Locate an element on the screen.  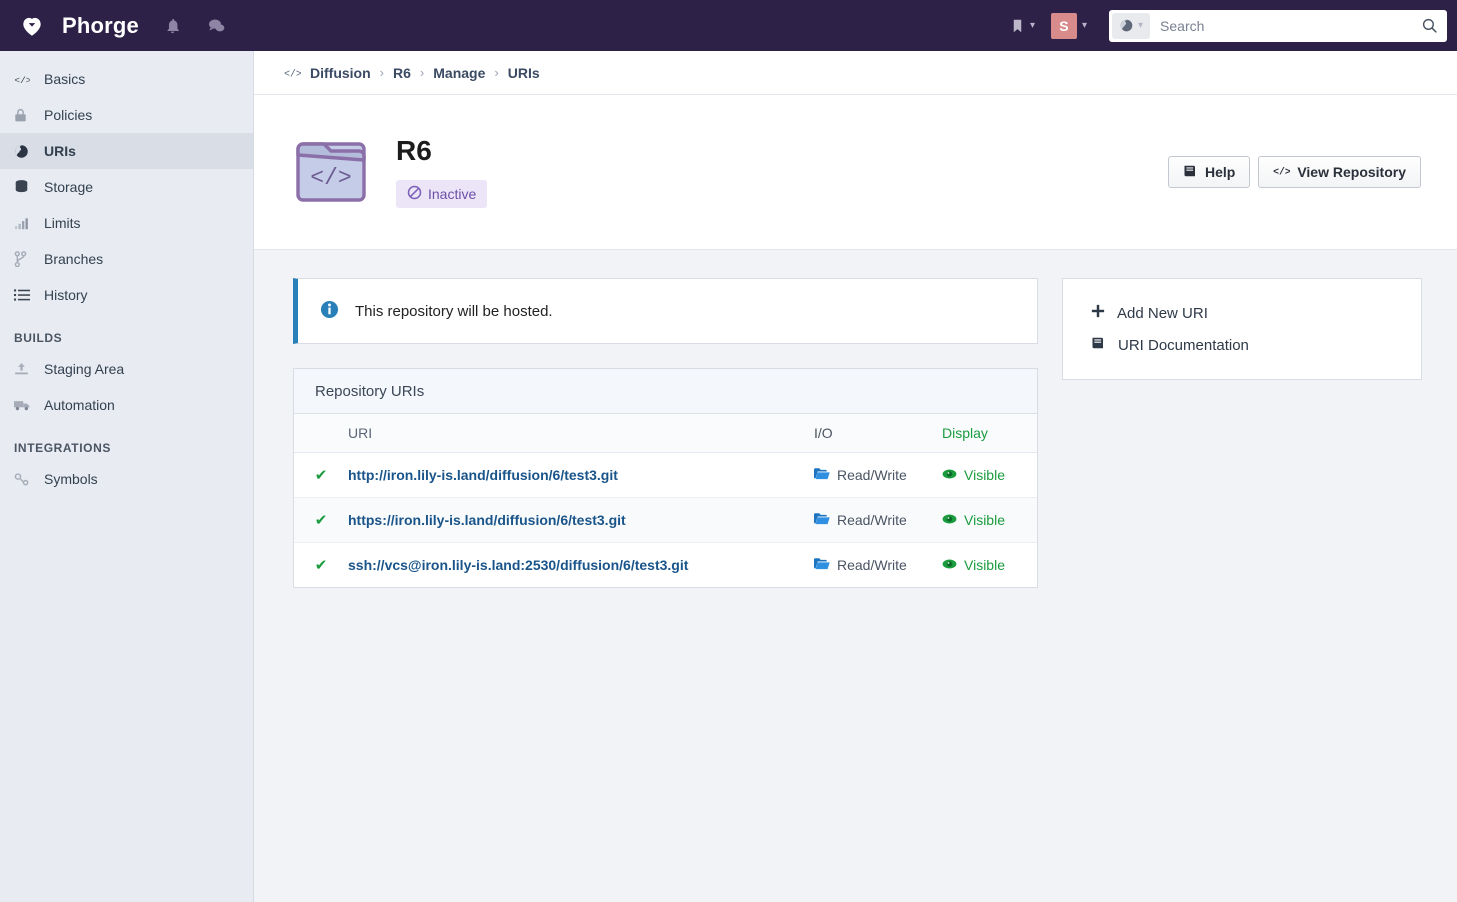
sidebar-item-label: Limits is located at coordinates (62, 223).